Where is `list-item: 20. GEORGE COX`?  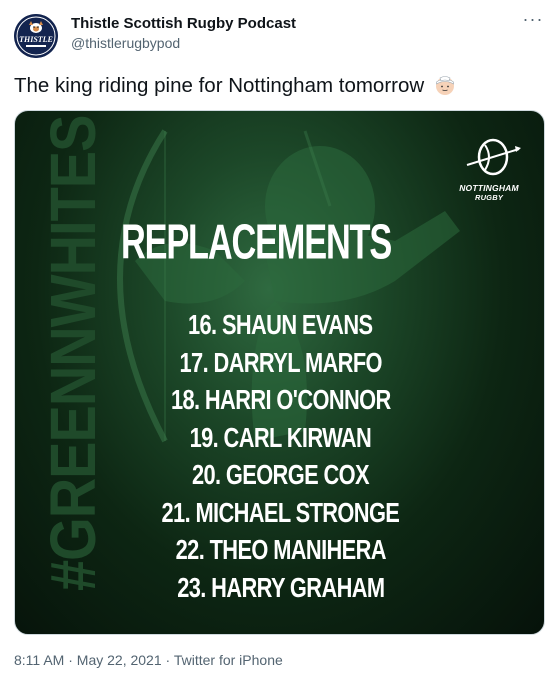
list-item: 20. GEORGE COX is located at coordinates (279, 475).